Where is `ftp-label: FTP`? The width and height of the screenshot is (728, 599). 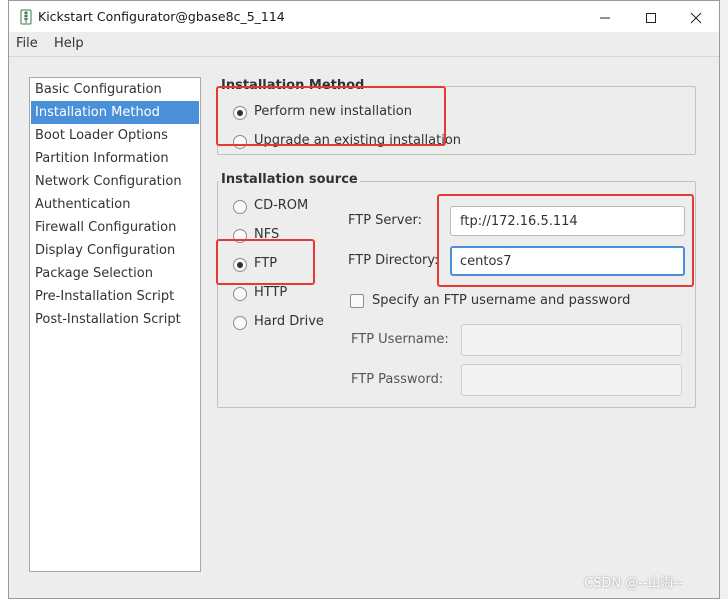 ftp-label: FTP is located at coordinates (265, 263).